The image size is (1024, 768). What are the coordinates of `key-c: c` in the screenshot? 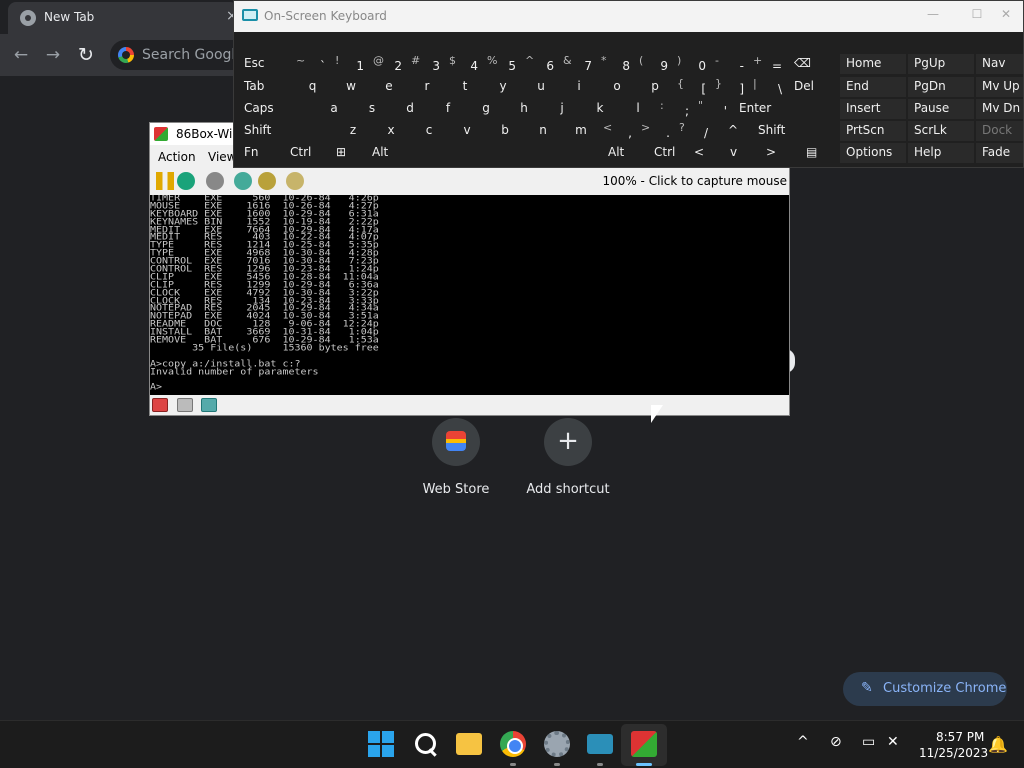 It's located at (429, 131).